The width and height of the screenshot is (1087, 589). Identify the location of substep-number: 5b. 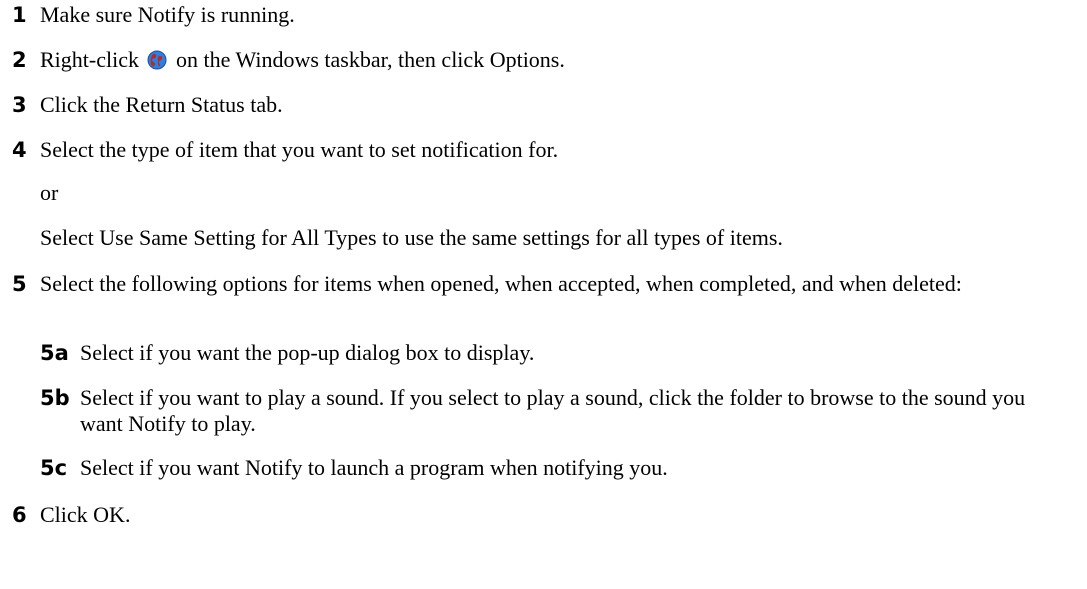
(55, 398).